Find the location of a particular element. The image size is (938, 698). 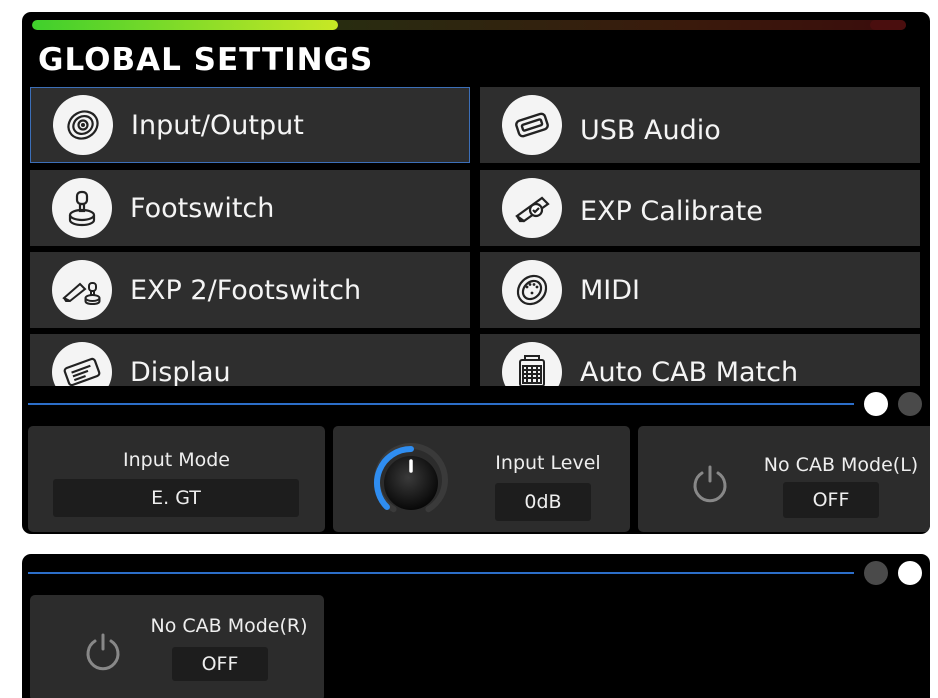

input-level-card: Input Level 0dB is located at coordinates (481, 479).